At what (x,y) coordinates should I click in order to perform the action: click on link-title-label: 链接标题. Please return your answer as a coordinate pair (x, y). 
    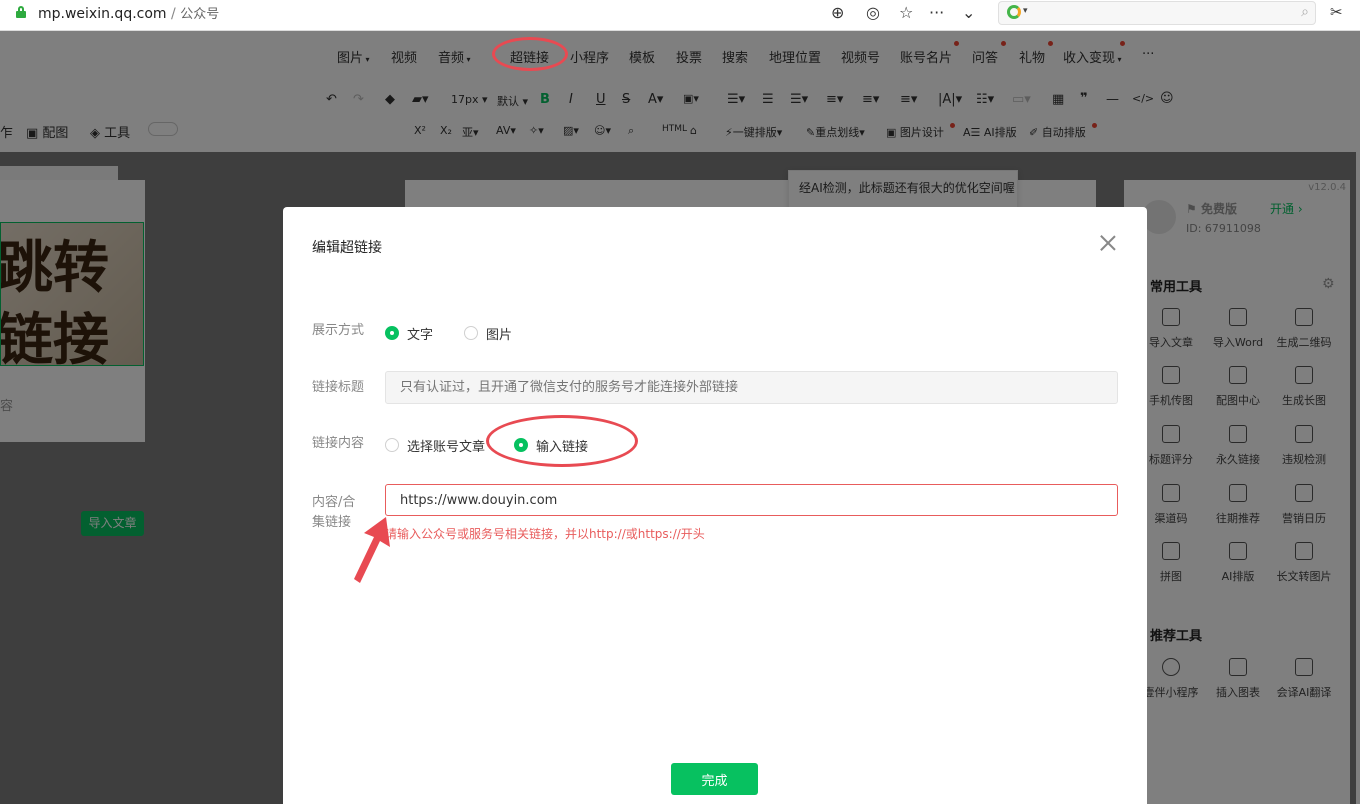
    Looking at the image, I should click on (338, 387).